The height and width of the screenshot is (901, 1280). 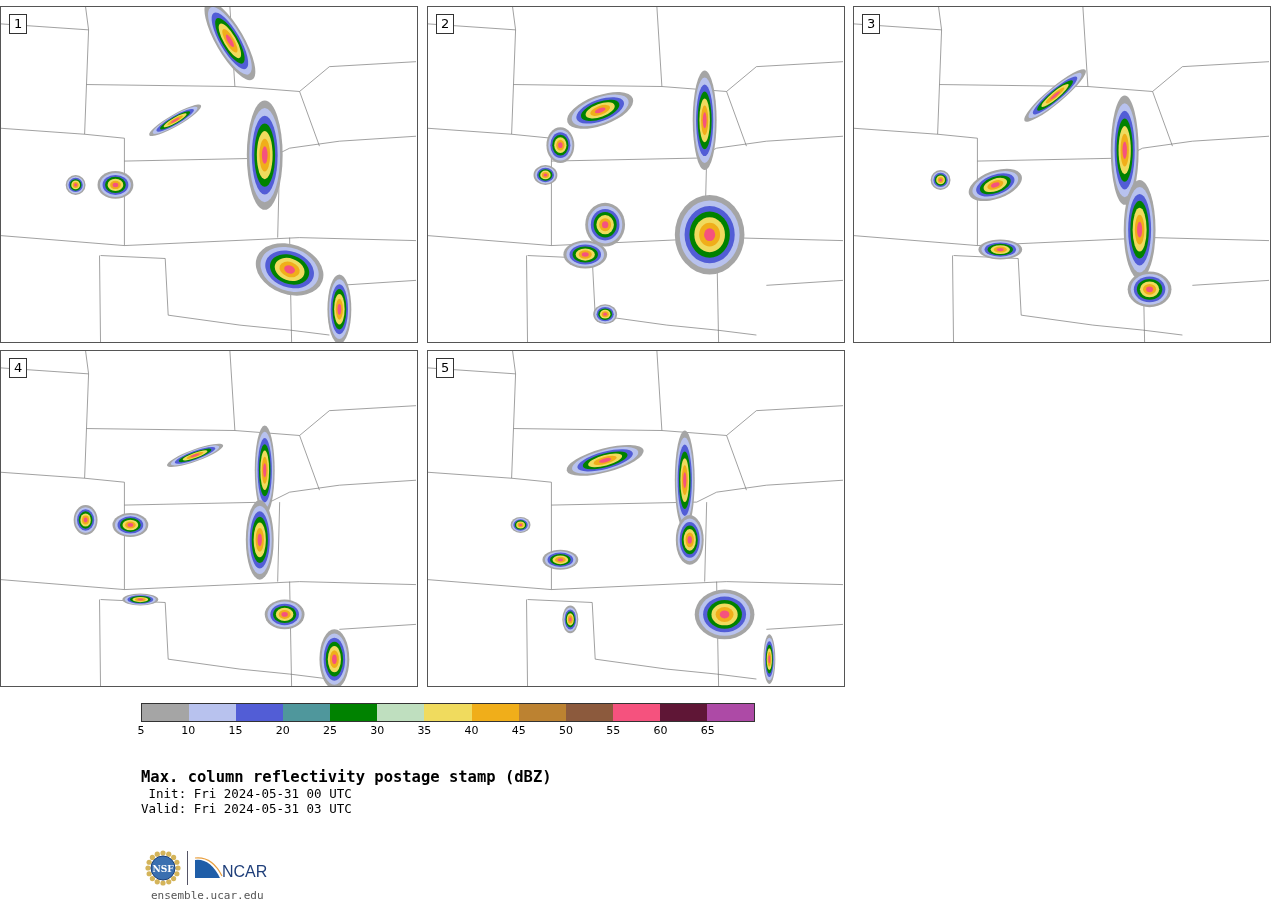 What do you see at coordinates (247, 808) in the screenshot?
I see `valid-time: Valid: Fri 2024-05-31 03 UTC` at bounding box center [247, 808].